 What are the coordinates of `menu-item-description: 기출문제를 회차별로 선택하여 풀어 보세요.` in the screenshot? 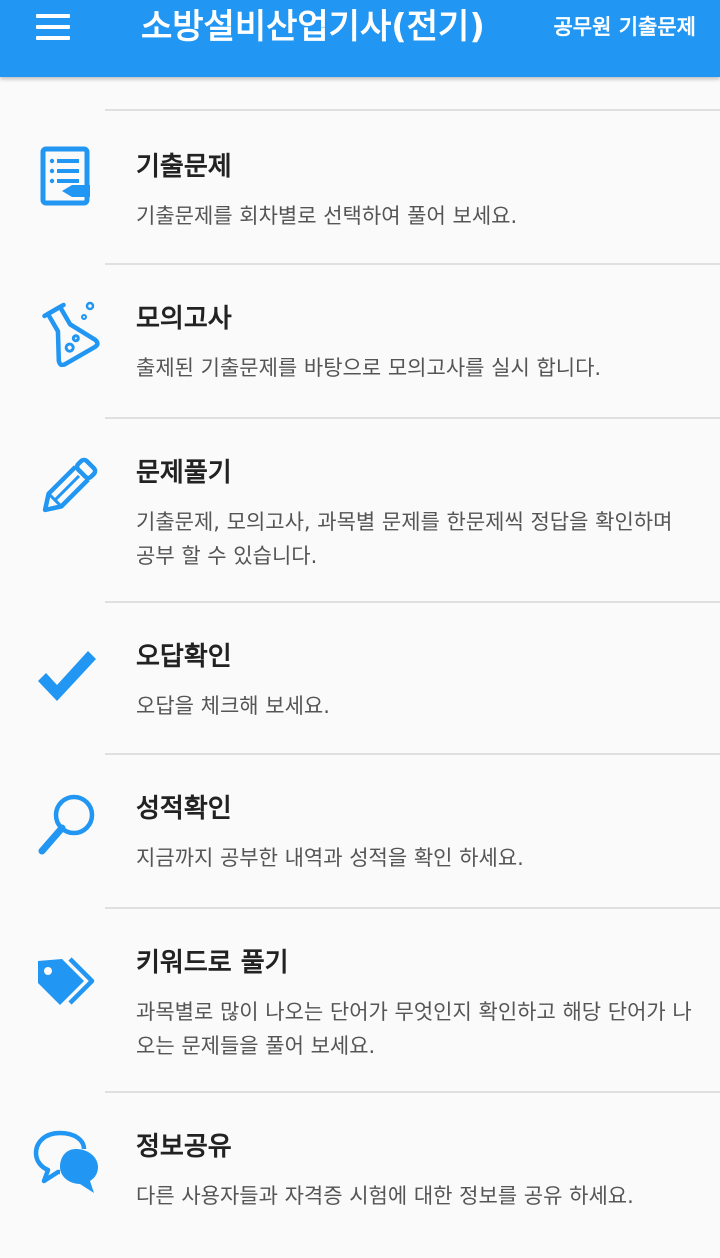 It's located at (327, 216).